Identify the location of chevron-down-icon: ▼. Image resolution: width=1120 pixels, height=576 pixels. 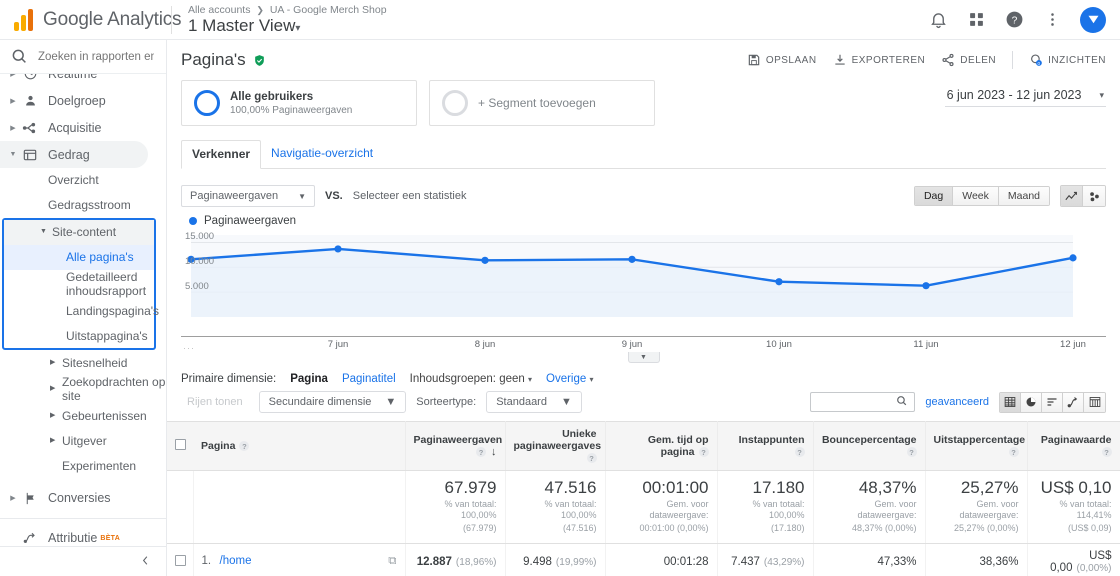
(643, 357).